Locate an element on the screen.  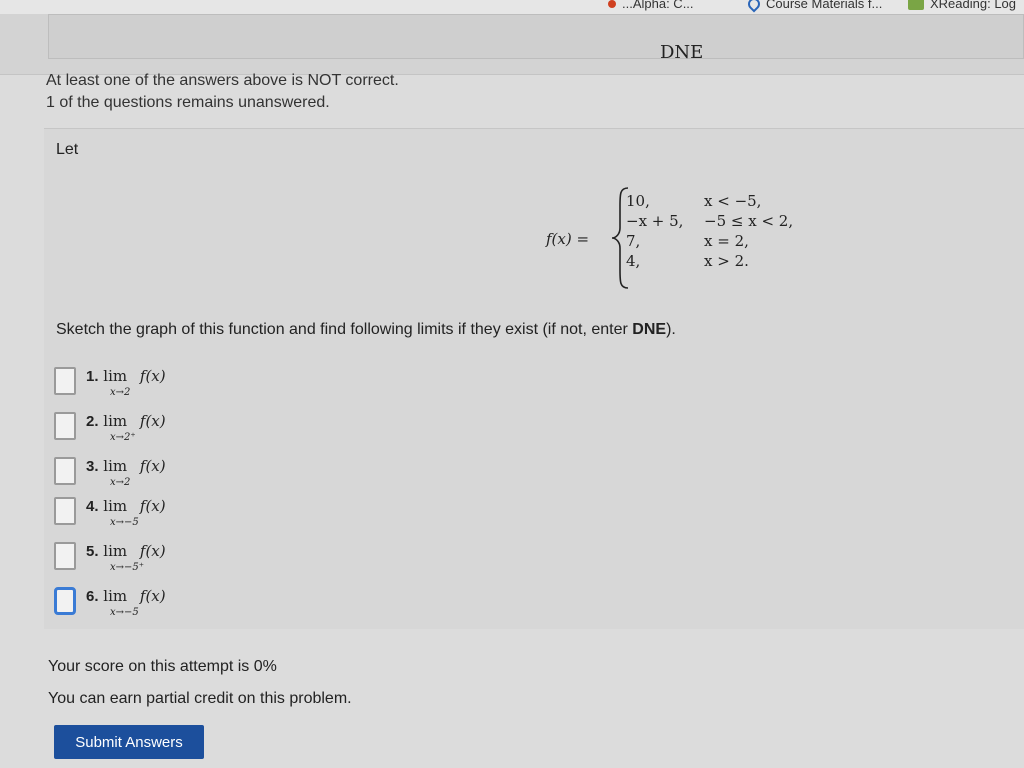
piecewise-conditions: x < −5, −5 ≤ x < 2, x = 2, x > 2. is located at coordinates (748, 231).